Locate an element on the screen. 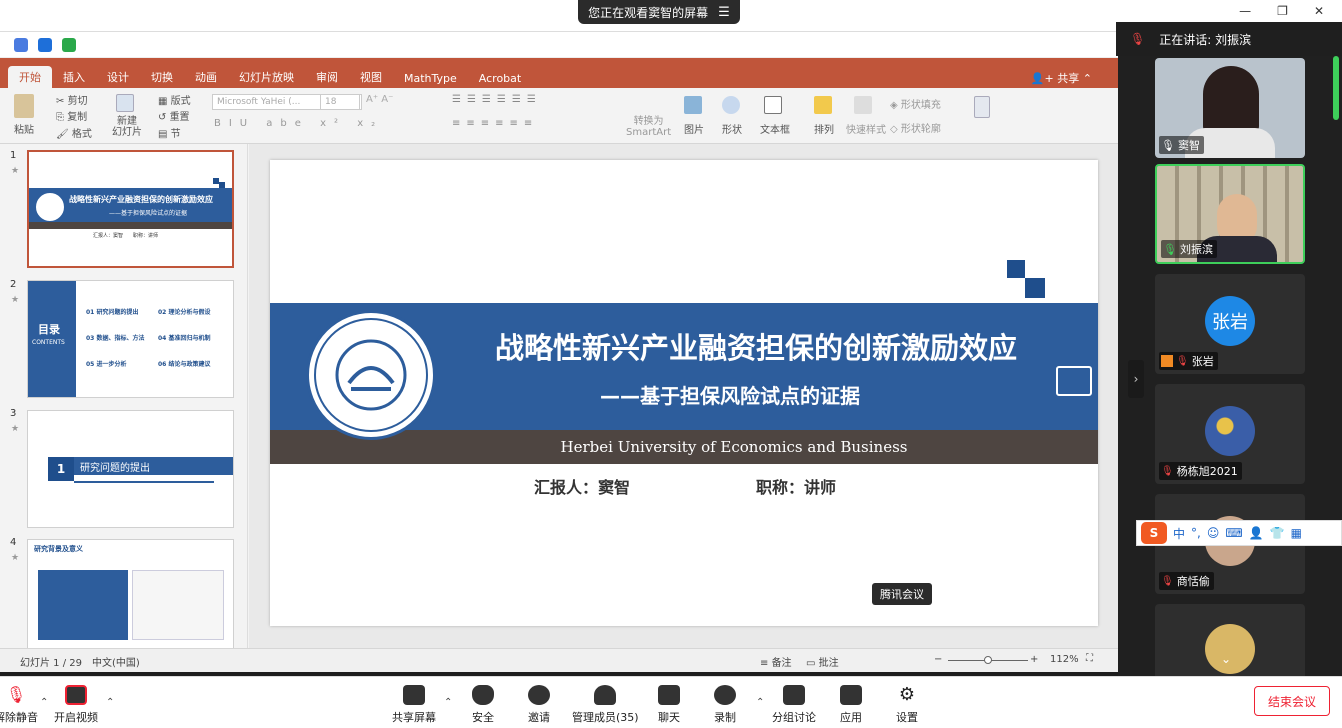 This screenshot has height=728, width=1342. manage-members-button: 管理成员(35) is located at coordinates (605, 705).